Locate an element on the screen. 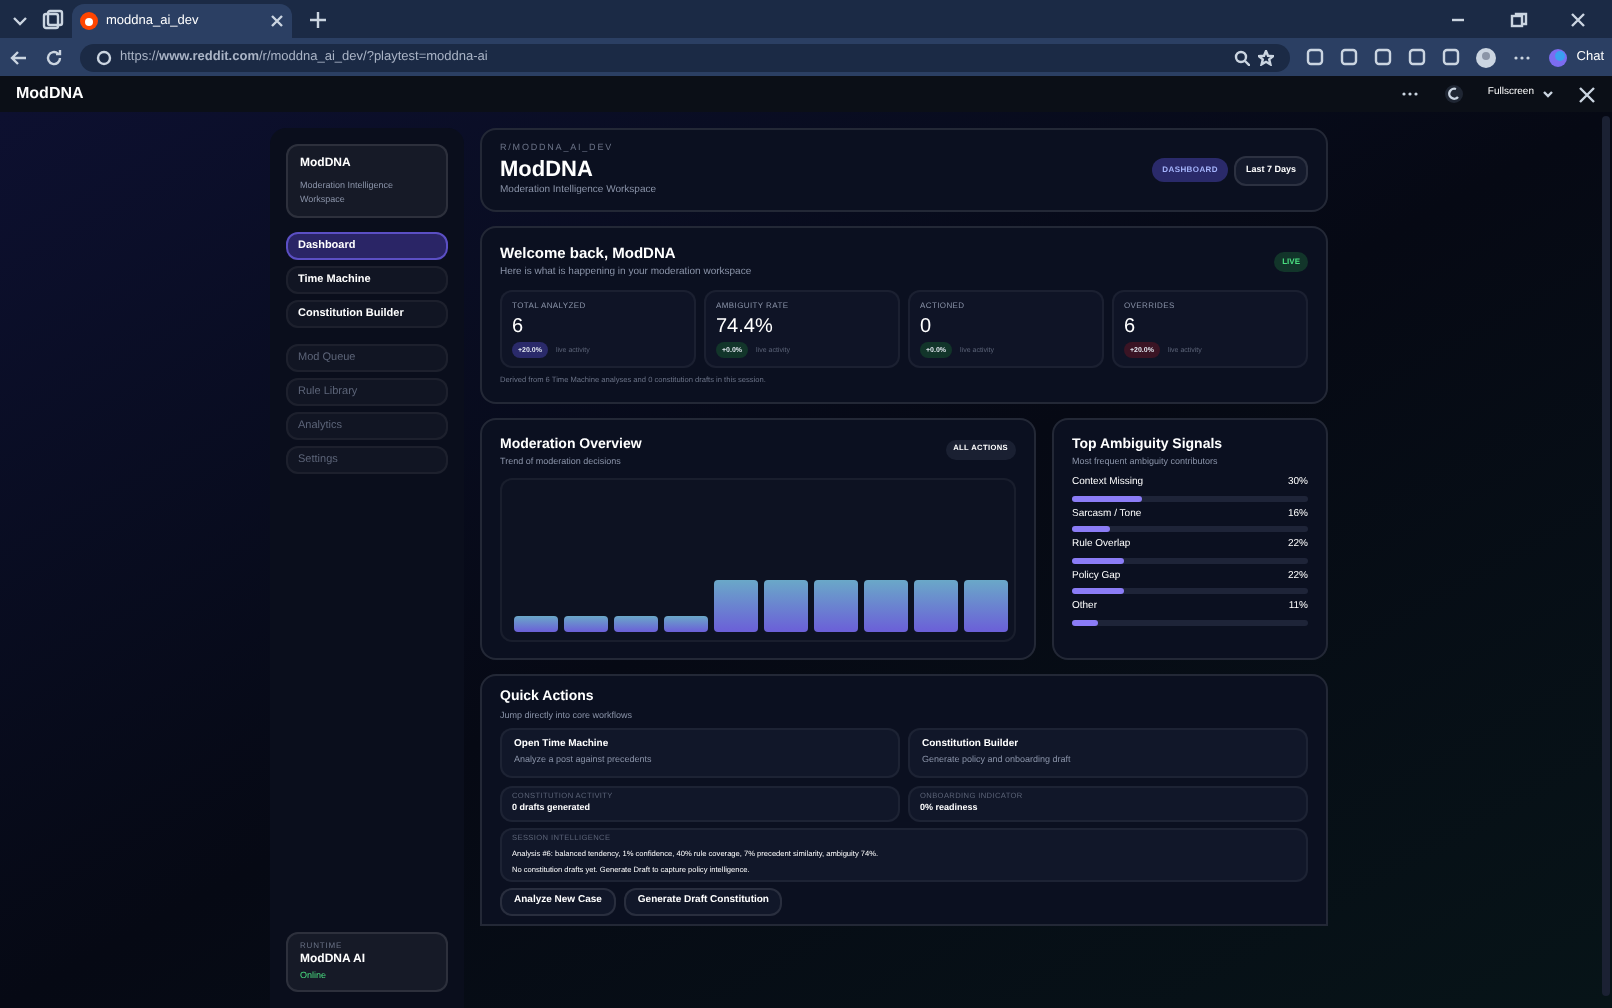 Image resolution: width=1612 pixels, height=1008 pixels. new-tab-icon is located at coordinates (318, 19).